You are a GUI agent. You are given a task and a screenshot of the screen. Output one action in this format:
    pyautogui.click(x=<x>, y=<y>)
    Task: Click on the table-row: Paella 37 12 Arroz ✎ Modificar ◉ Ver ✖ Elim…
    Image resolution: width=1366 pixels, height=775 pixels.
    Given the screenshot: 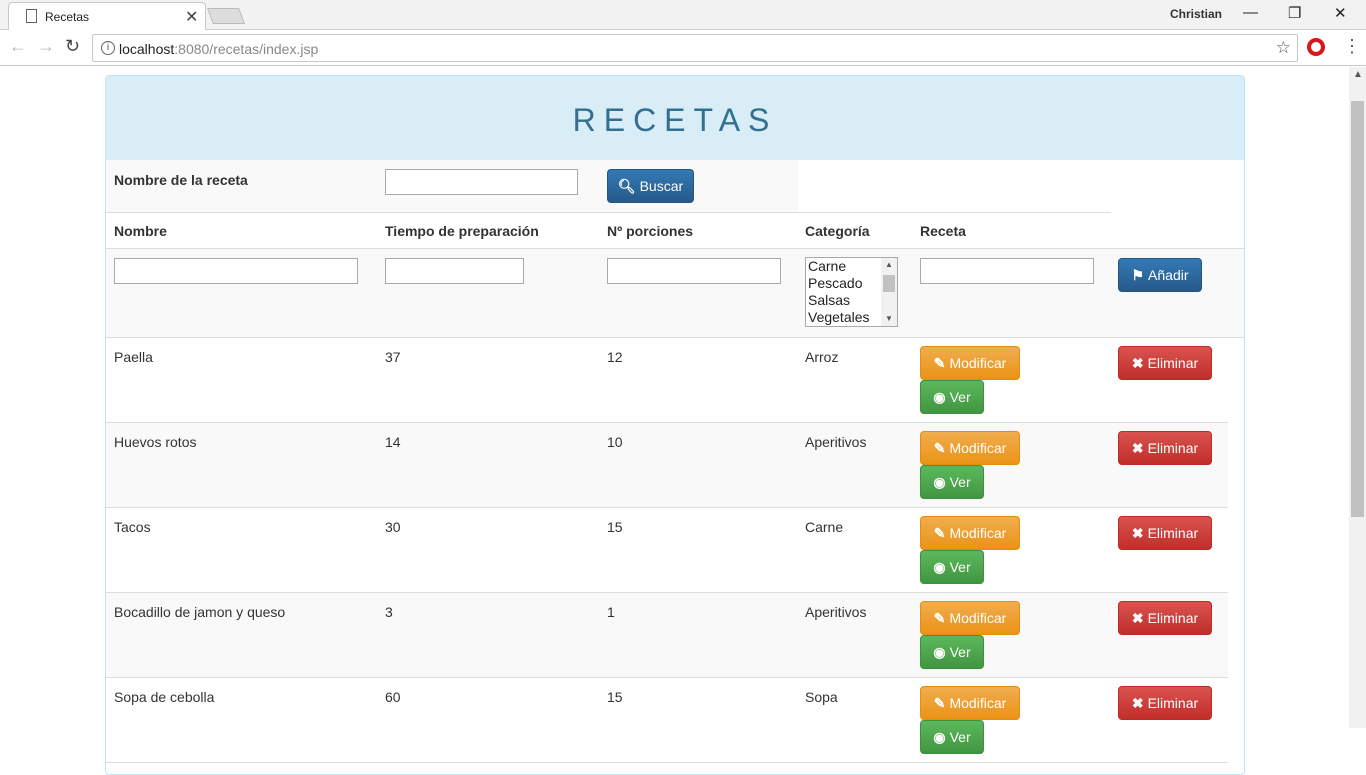 What is the action you would take?
    pyautogui.click(x=667, y=380)
    